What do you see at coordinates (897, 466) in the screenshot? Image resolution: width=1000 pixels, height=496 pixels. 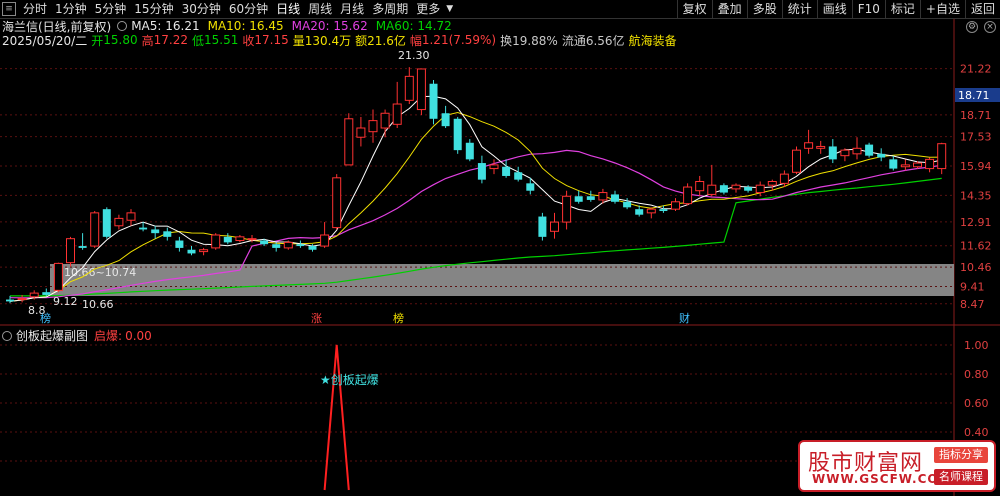 I see `watermark-logo: 股市财富网 WWW.GSCFW.COM 指标分享 名师课程` at bounding box center [897, 466].